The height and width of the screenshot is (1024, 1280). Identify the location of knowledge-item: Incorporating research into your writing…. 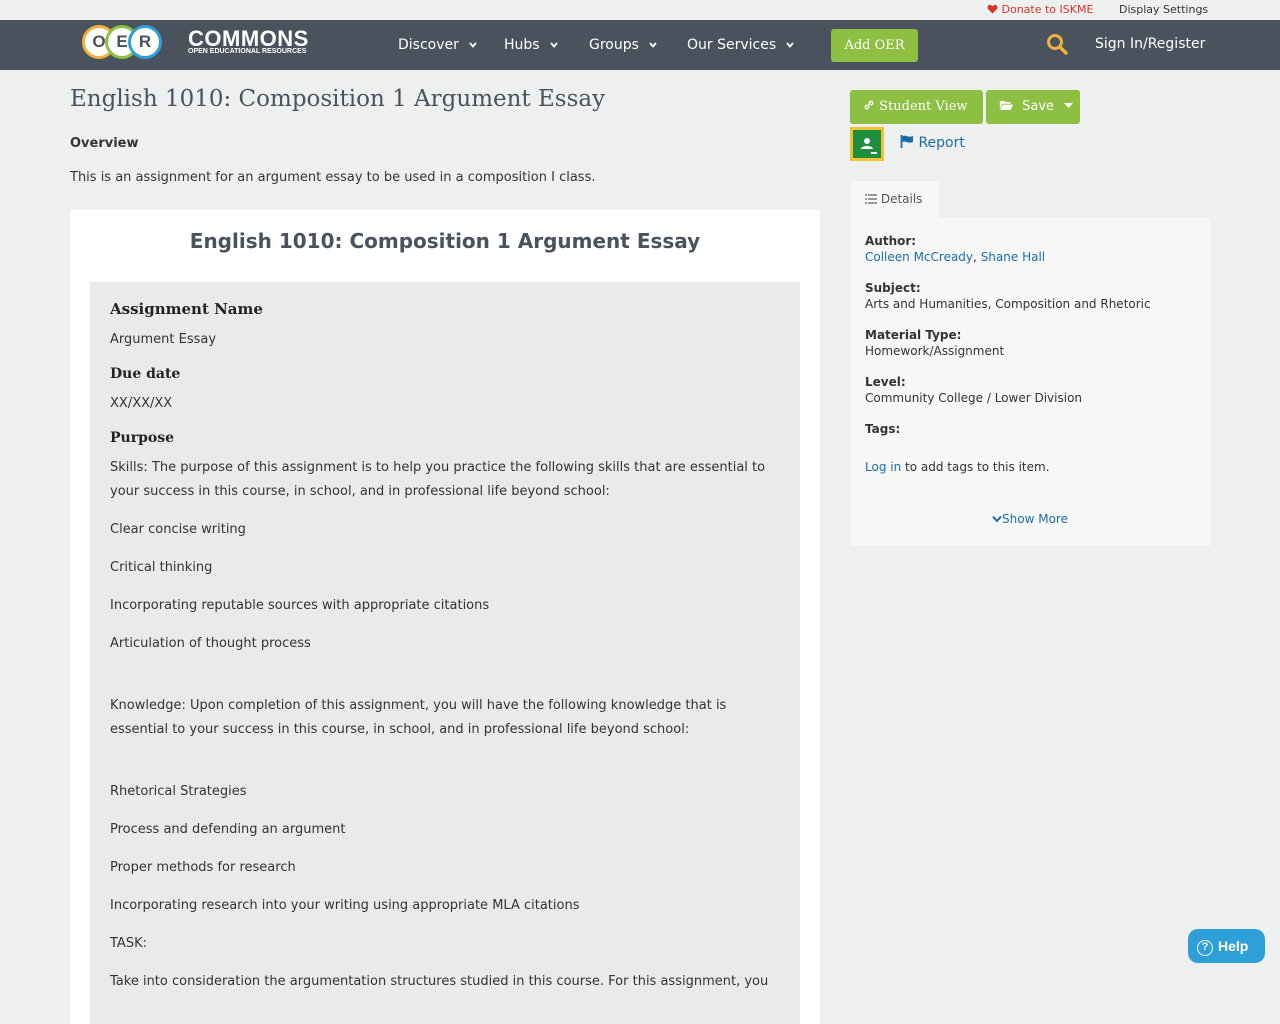
(345, 905).